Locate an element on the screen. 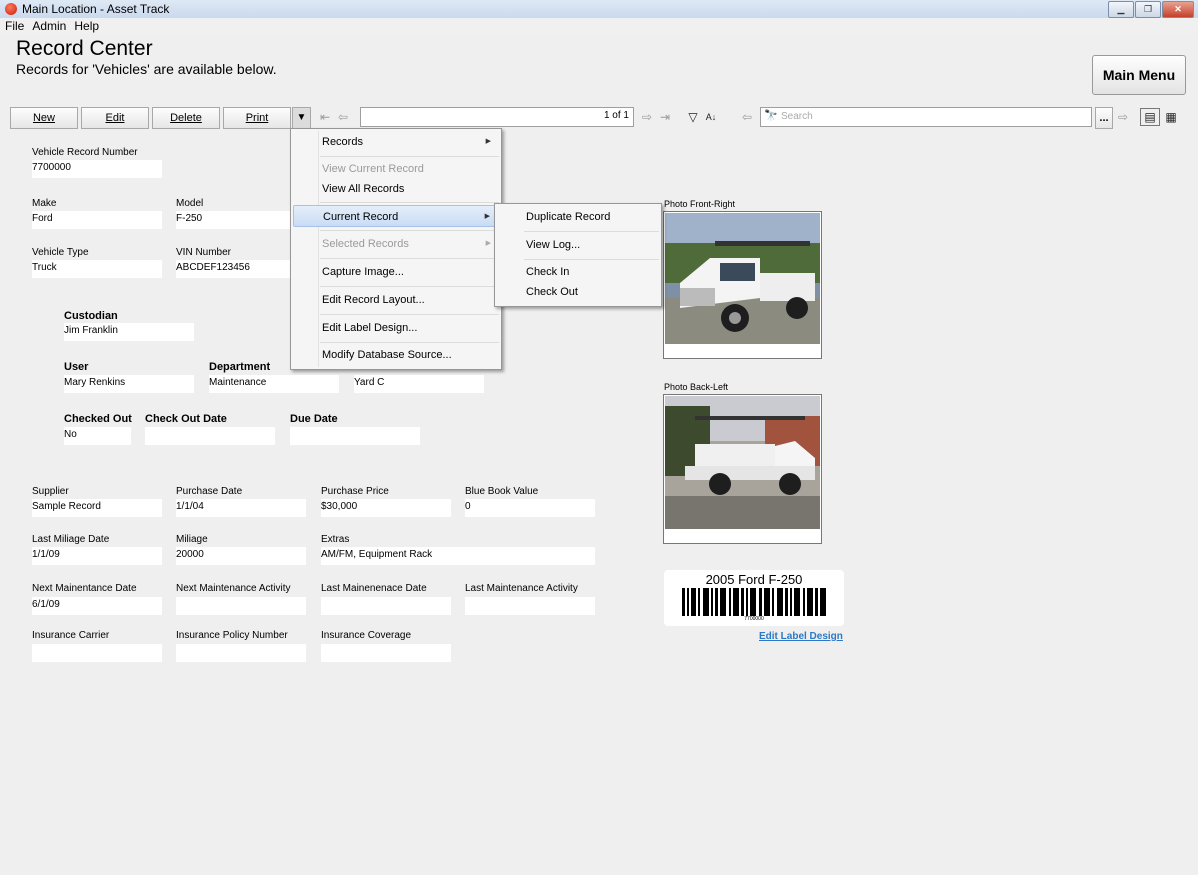  insurance-carrier-field is located at coordinates (97, 653).